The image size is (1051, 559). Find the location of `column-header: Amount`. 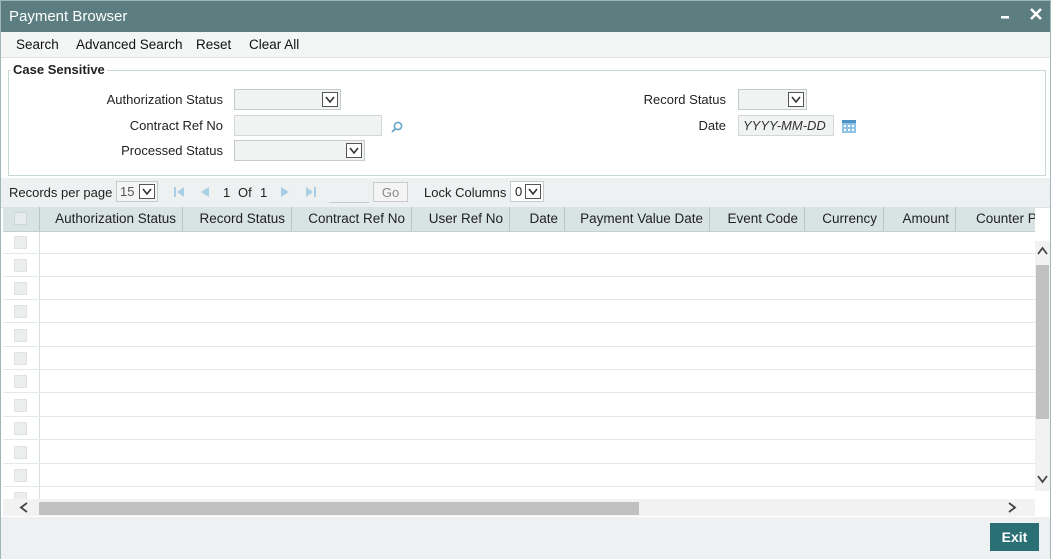

column-header: Amount is located at coordinates (920, 219).